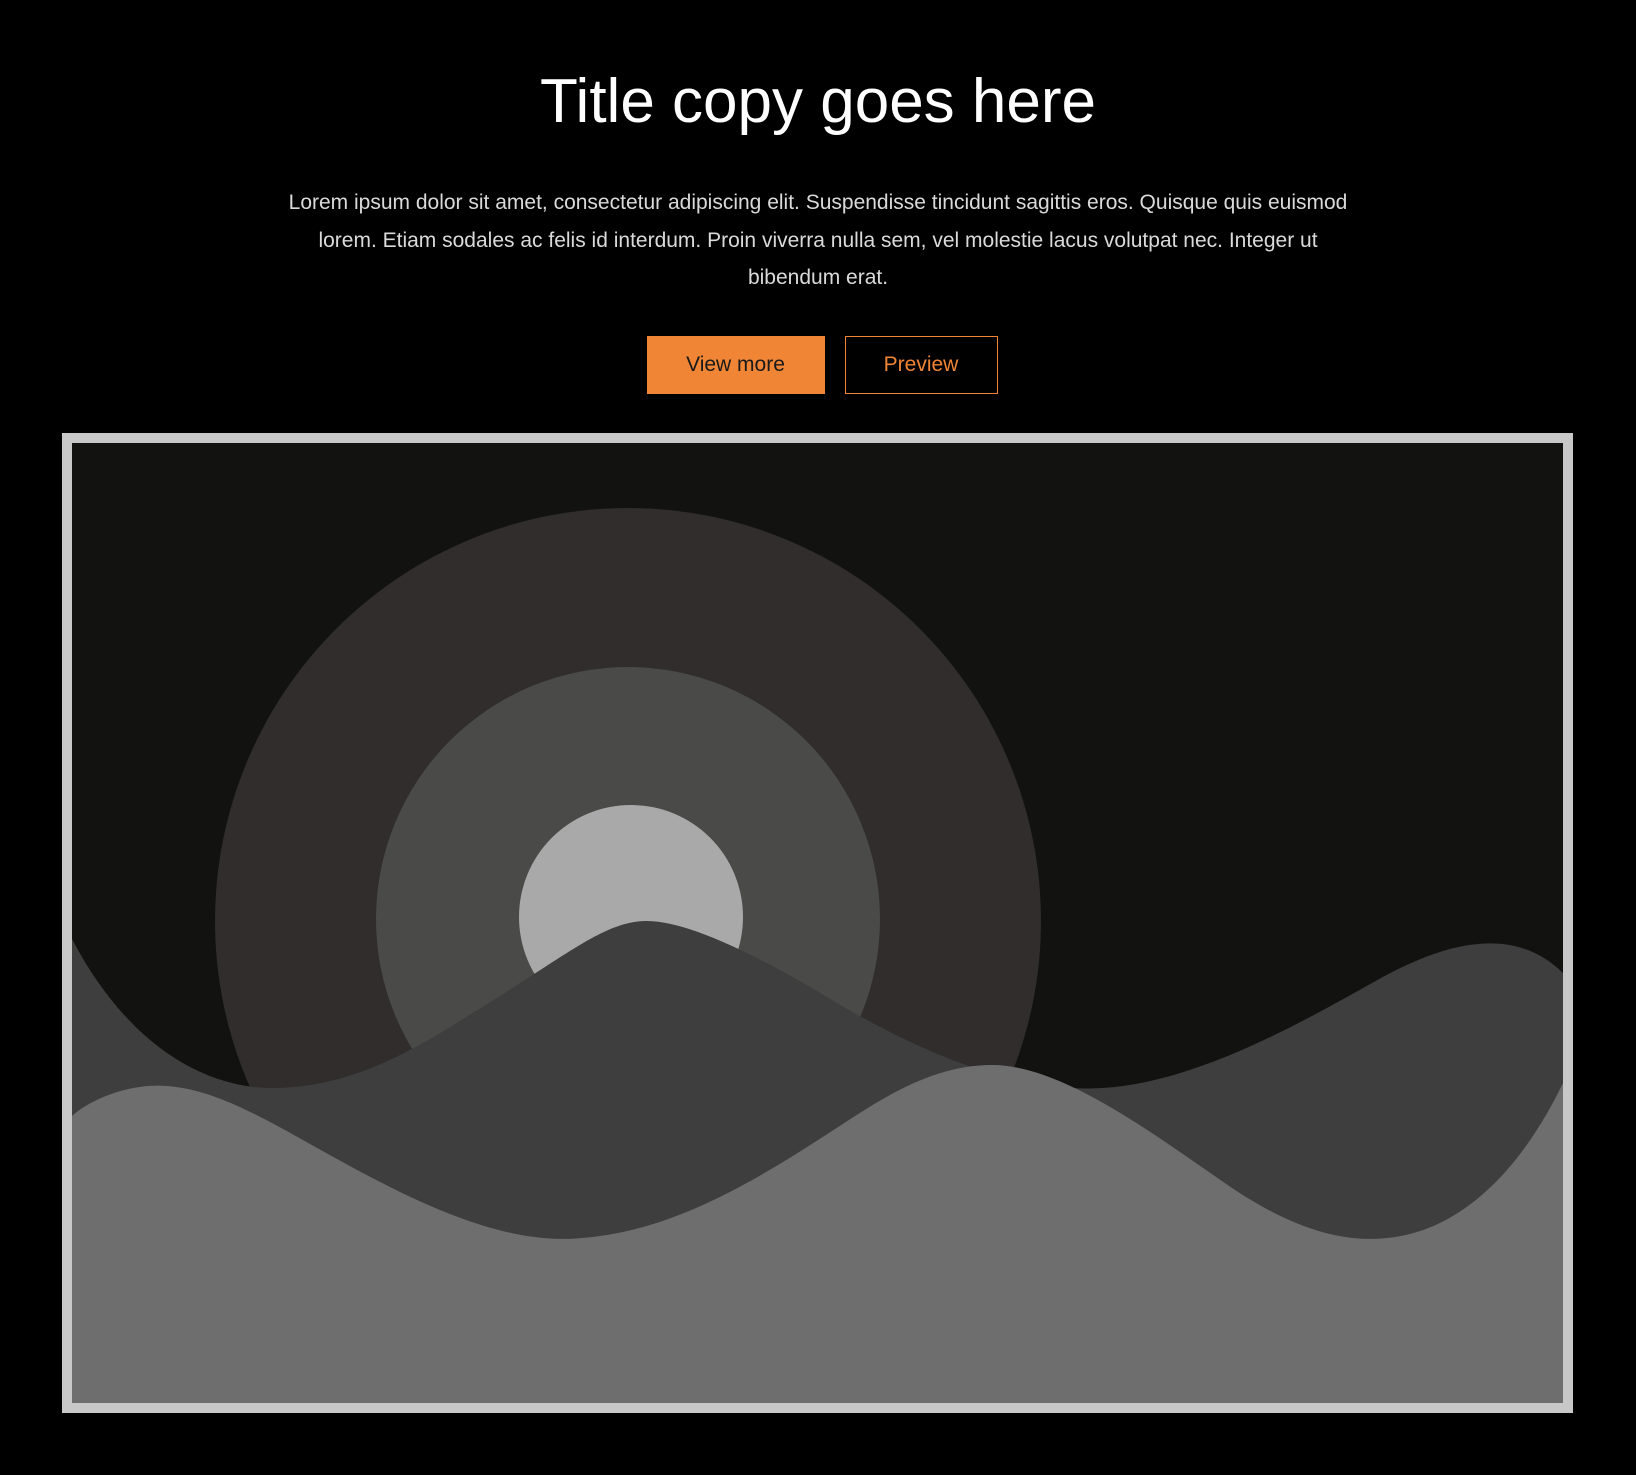 Image resolution: width=1636 pixels, height=1475 pixels. What do you see at coordinates (735, 365) in the screenshot?
I see `view-more-button: View more` at bounding box center [735, 365].